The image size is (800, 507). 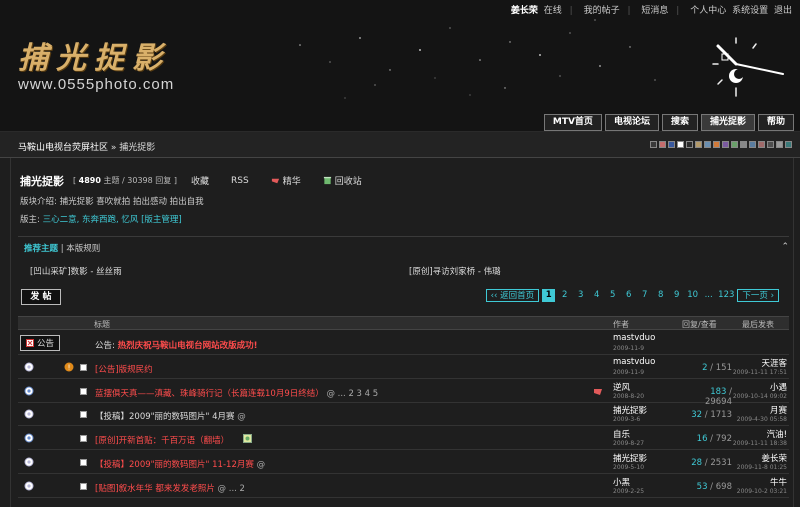 What do you see at coordinates (165, 417) in the screenshot?
I see `topic-title: 【投稿】2009"丽的数码图片" 4月赛` at bounding box center [165, 417].